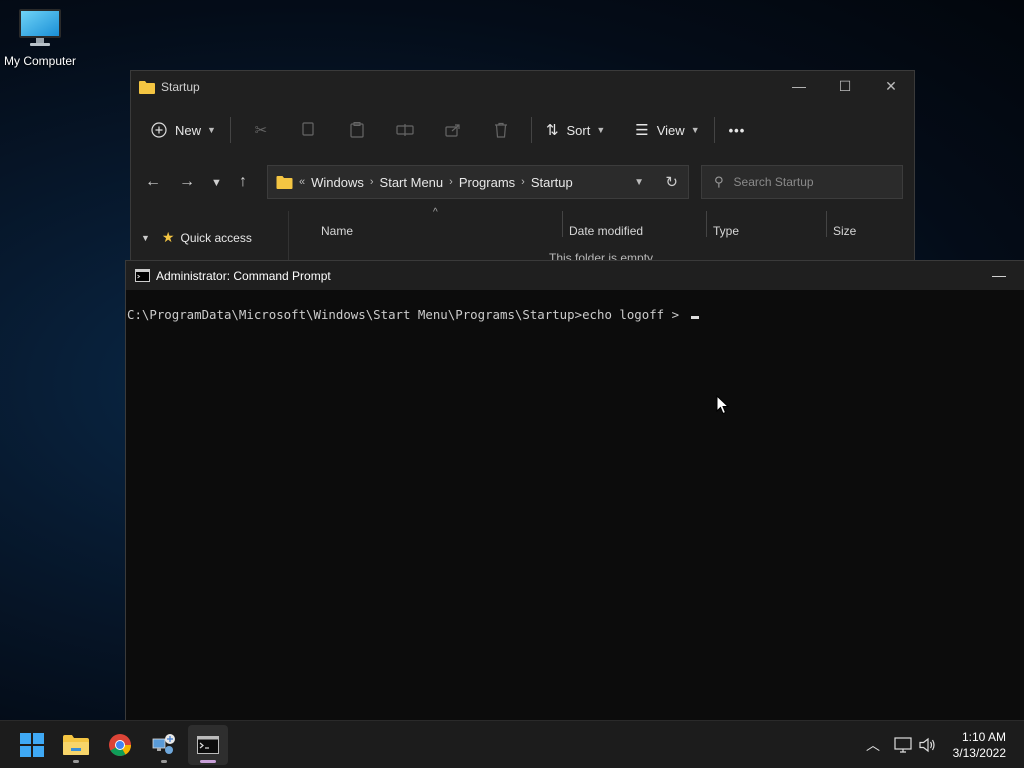  Describe the element at coordinates (808, 182) in the screenshot. I see `search-input` at that location.